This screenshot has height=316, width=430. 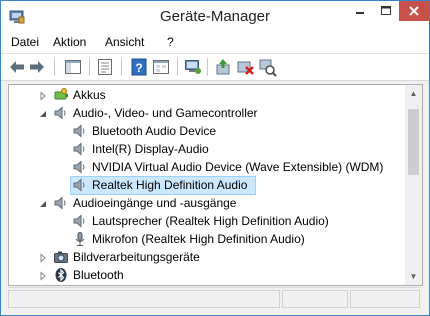 I want to click on menu-datei: Datei, so click(x=25, y=42).